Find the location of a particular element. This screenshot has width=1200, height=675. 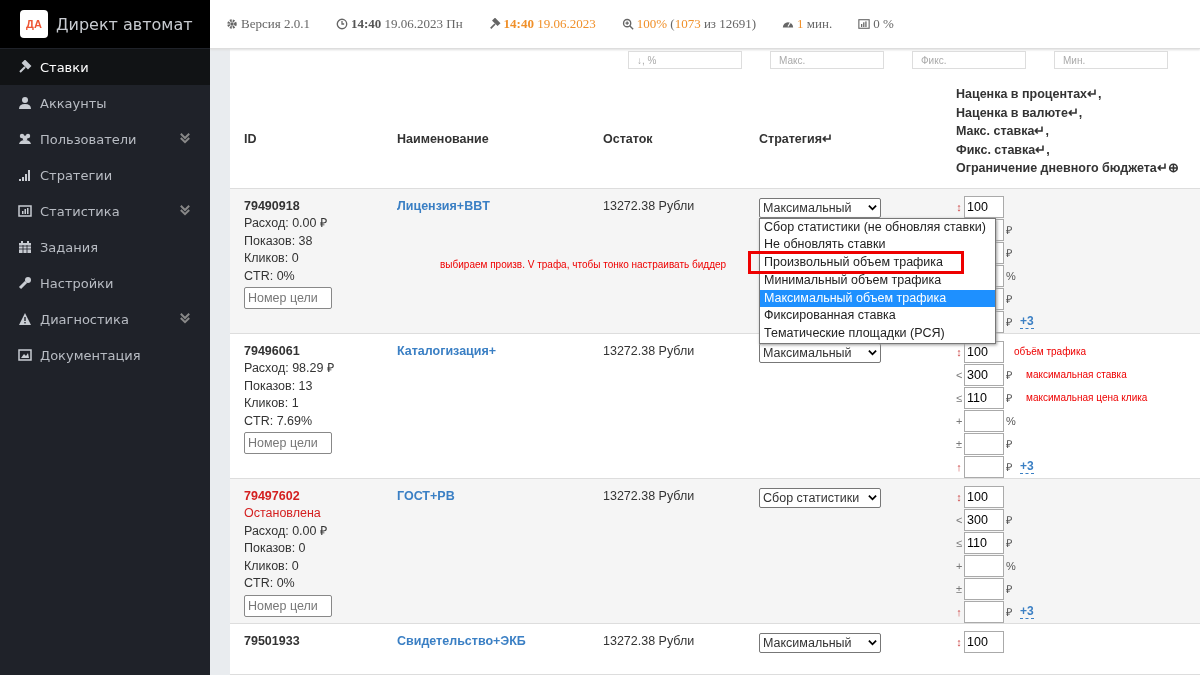

column-header: ID is located at coordinates (251, 139).